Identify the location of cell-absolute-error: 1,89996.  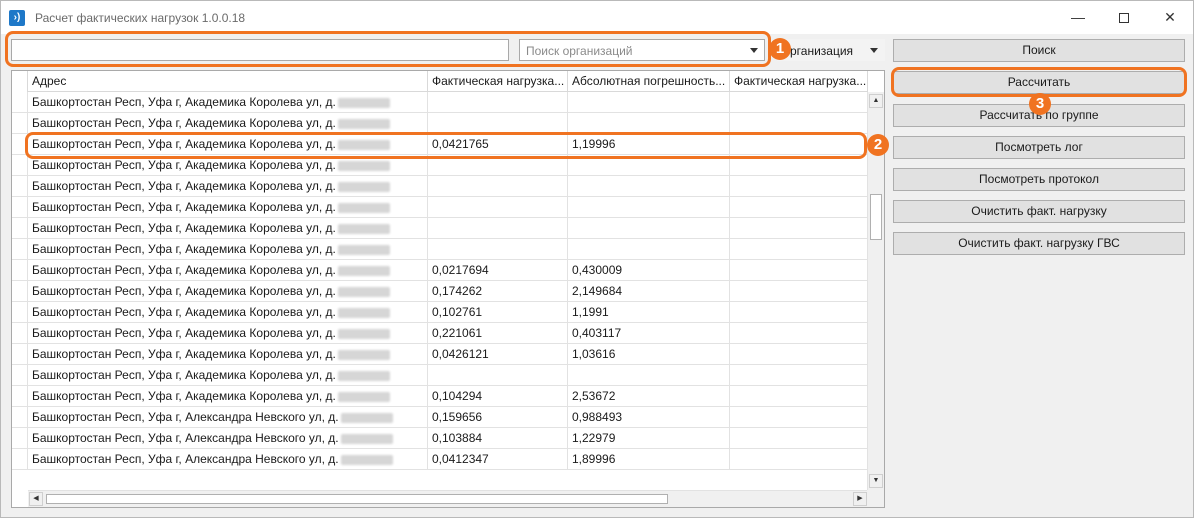
(649, 459).